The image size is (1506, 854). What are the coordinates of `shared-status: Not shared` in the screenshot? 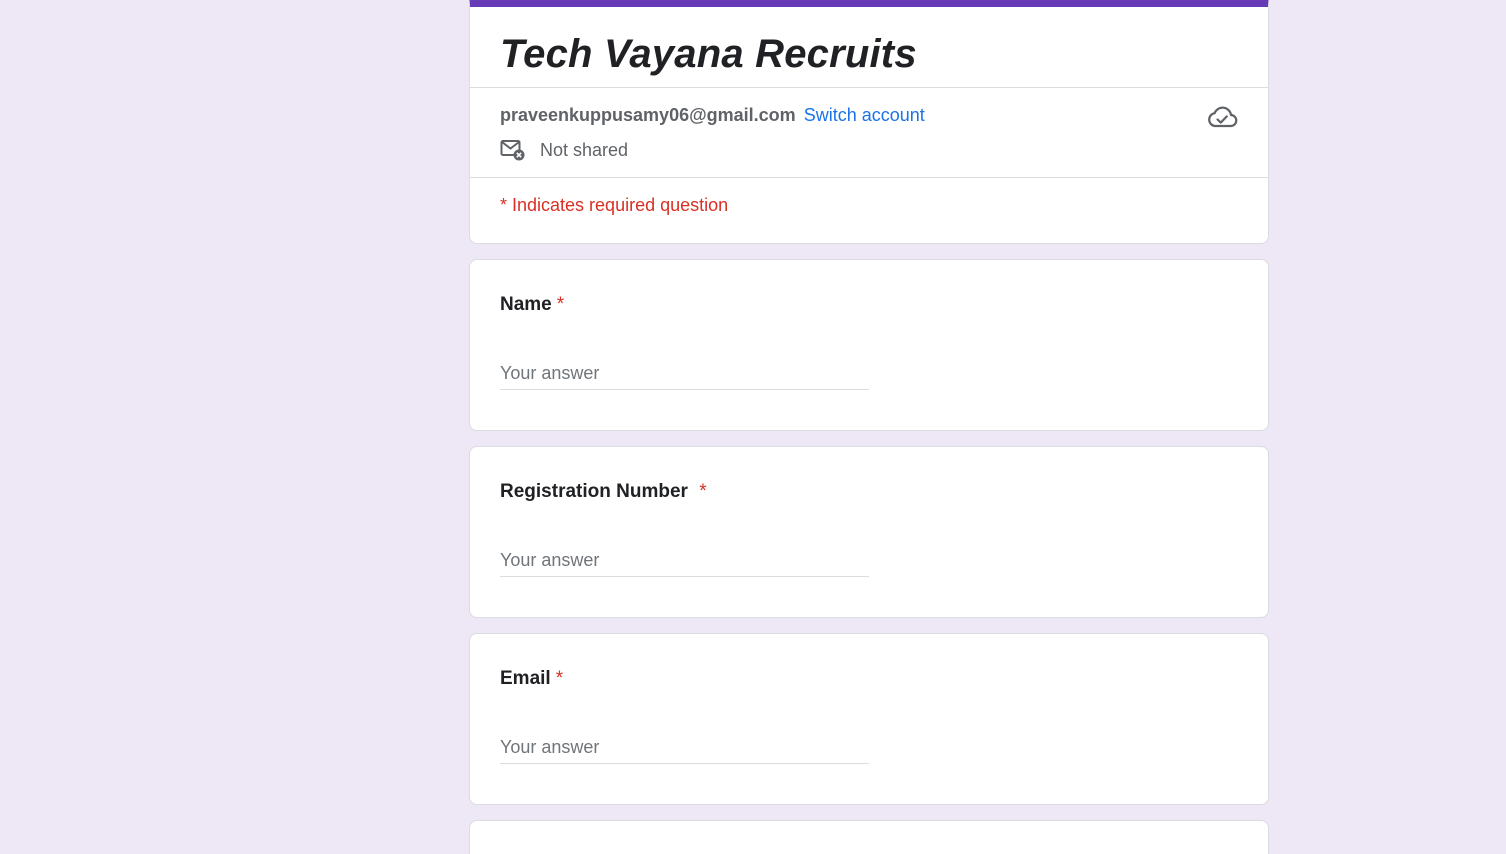 It's located at (564, 150).